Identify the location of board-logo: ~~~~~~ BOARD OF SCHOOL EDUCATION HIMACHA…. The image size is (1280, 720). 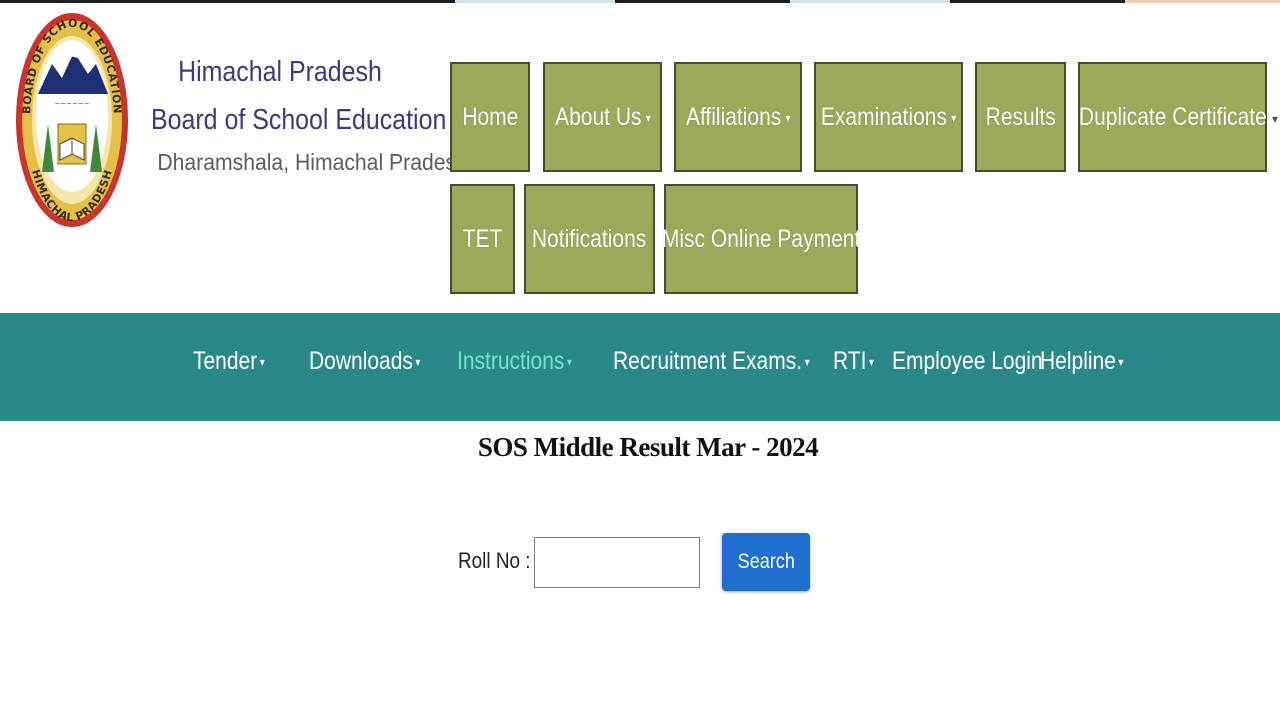
(72, 121).